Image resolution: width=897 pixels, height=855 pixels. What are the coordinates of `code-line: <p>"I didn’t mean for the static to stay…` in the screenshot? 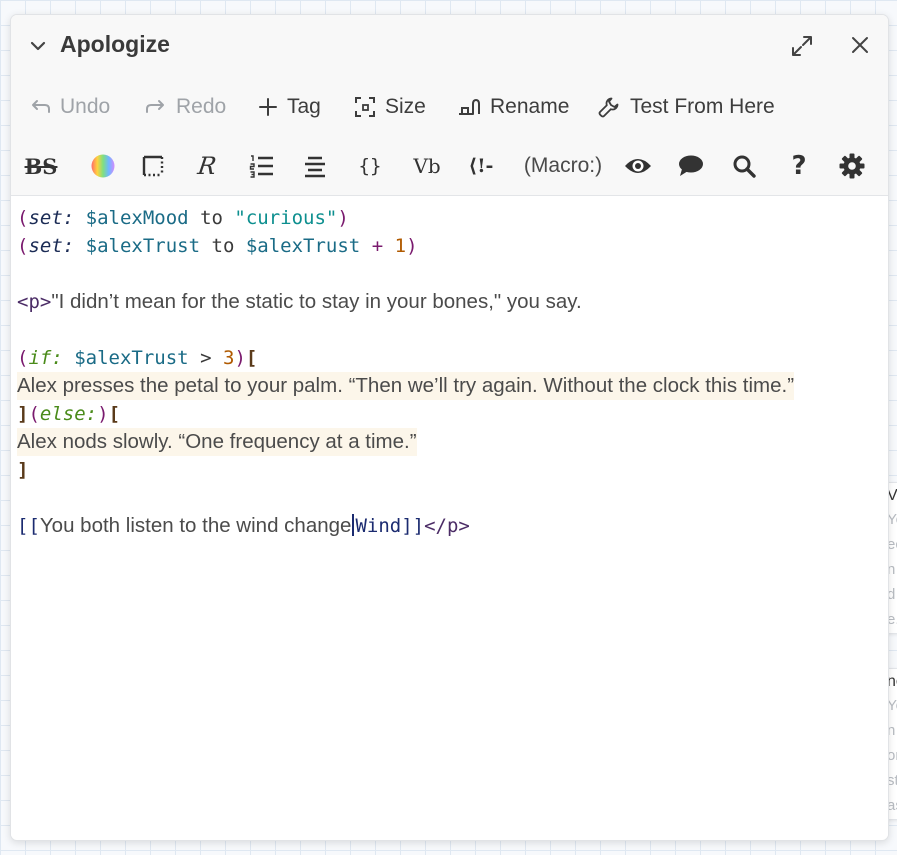 It's located at (299, 301).